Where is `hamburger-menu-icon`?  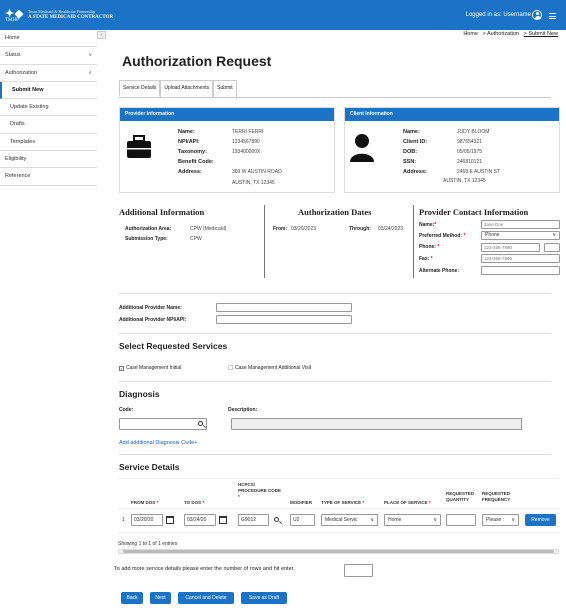 hamburger-menu-icon is located at coordinates (552, 16).